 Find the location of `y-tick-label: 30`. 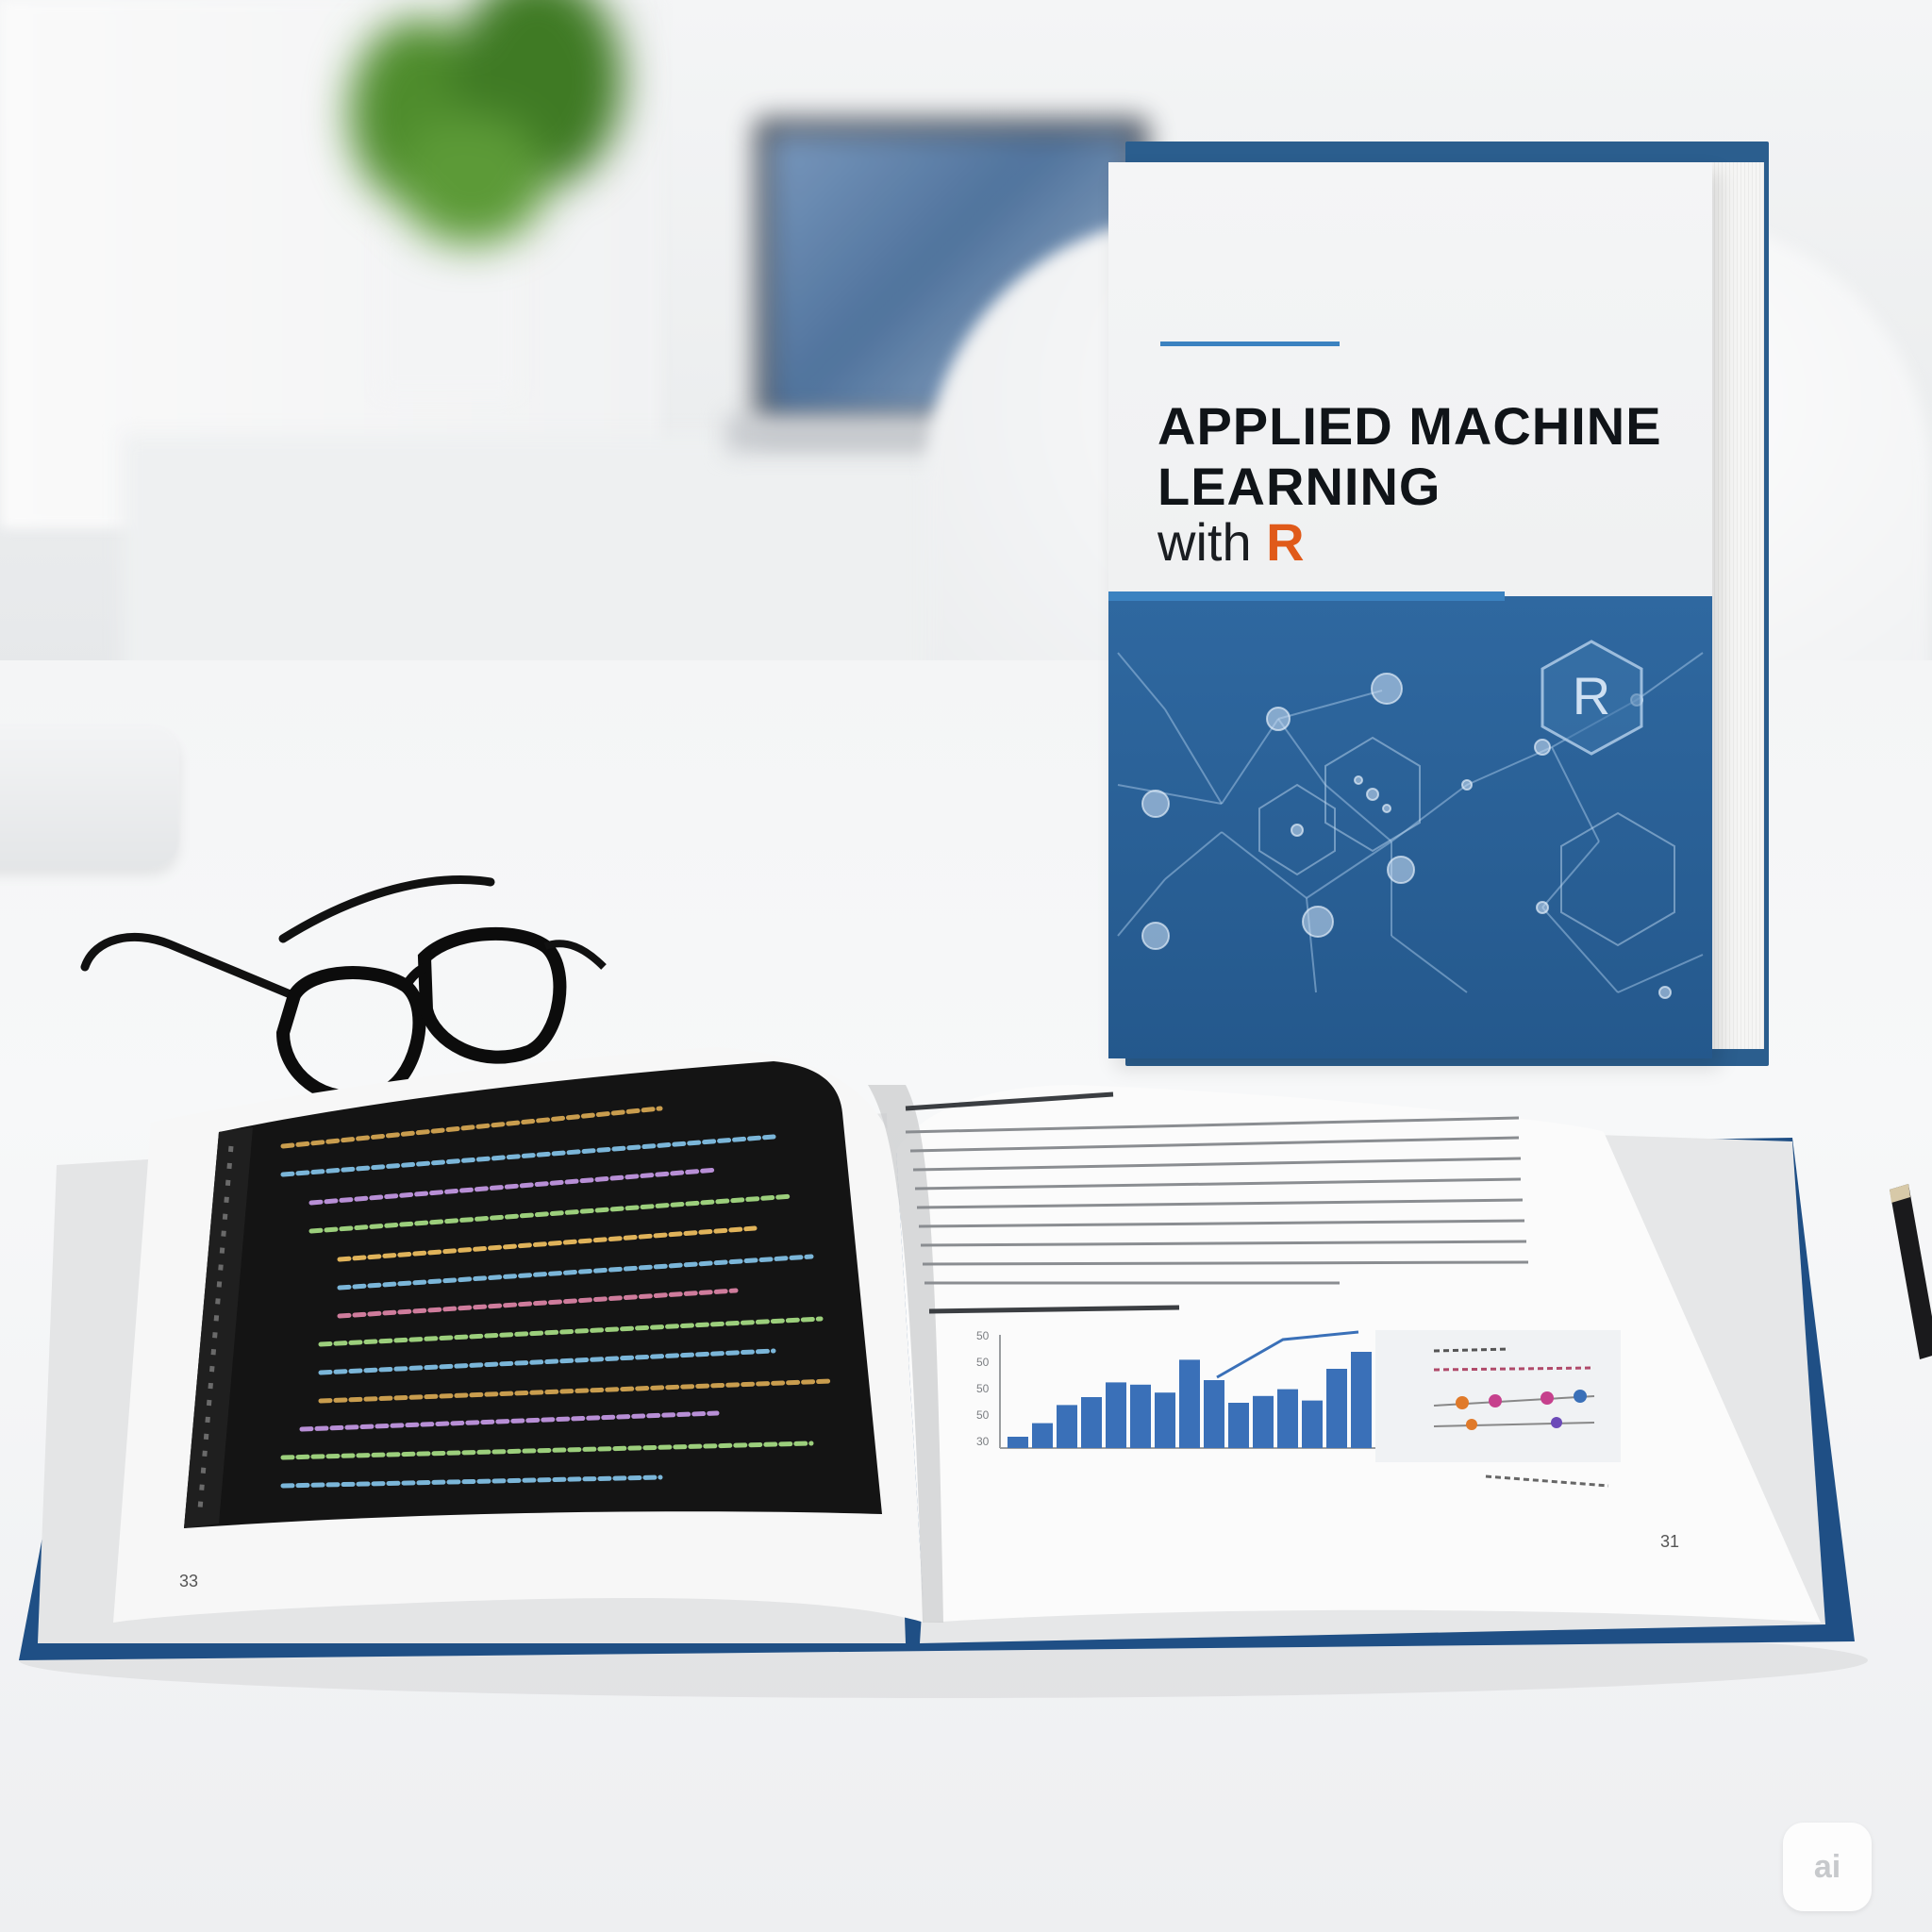

y-tick-label: 30 is located at coordinates (983, 1442).